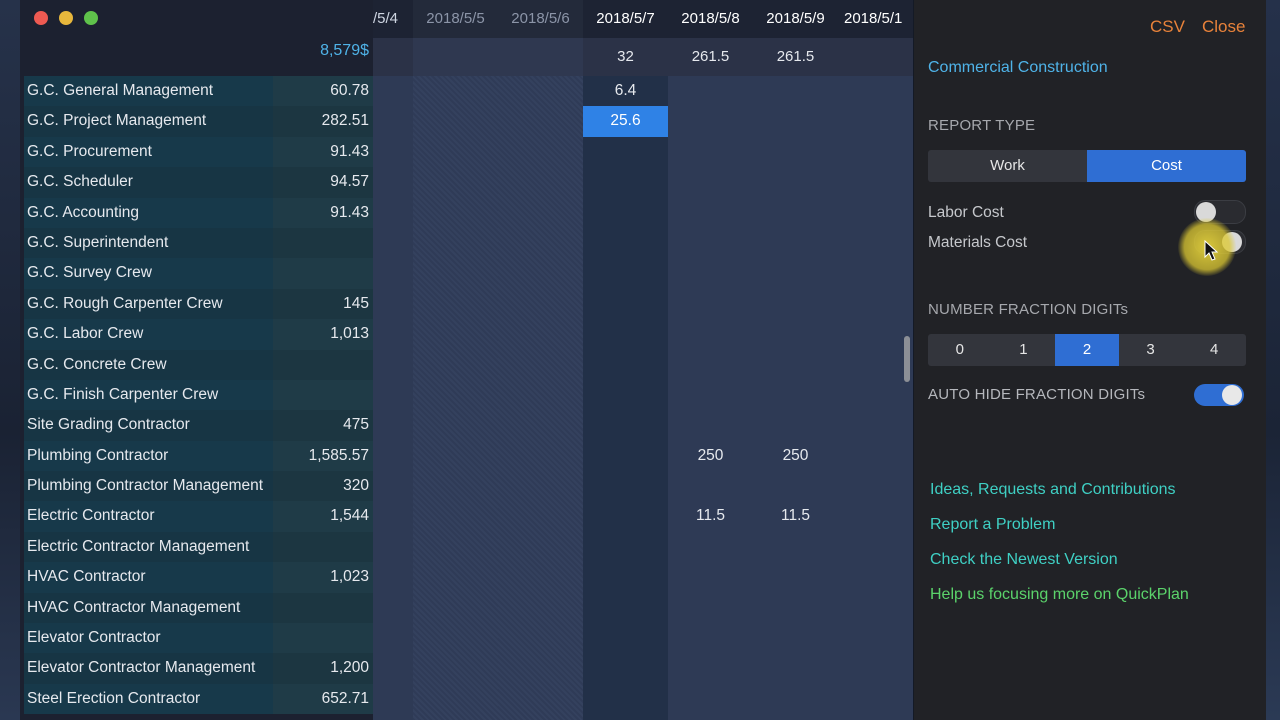 This screenshot has height=720, width=1280. I want to click on report-type-option-work: Work, so click(1007, 166).